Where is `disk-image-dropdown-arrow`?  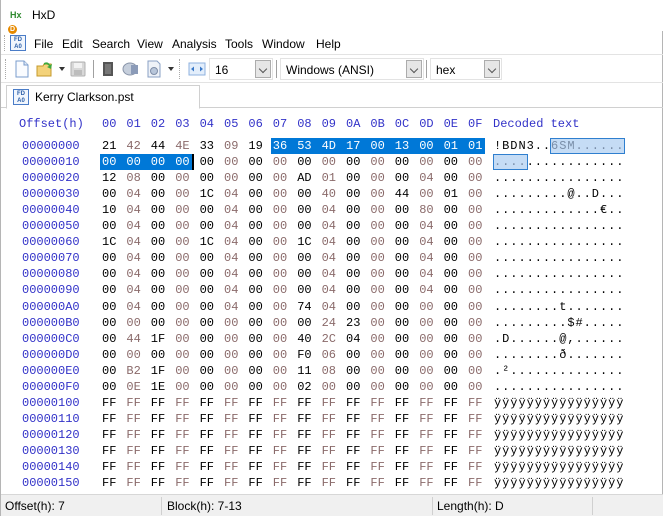
disk-image-dropdown-arrow is located at coordinates (171, 69).